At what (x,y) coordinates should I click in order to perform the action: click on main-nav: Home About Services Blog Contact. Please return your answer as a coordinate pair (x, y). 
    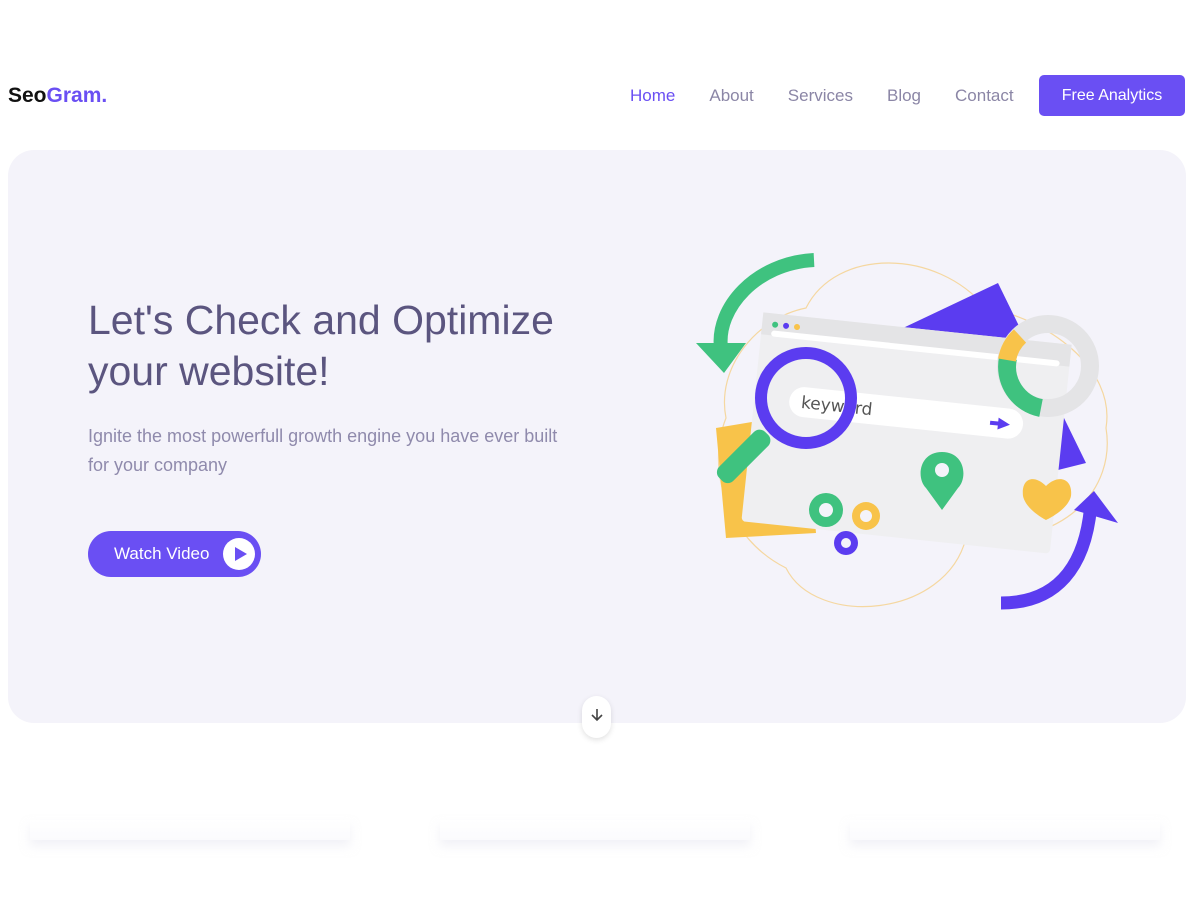
    Looking at the image, I should click on (839, 96).